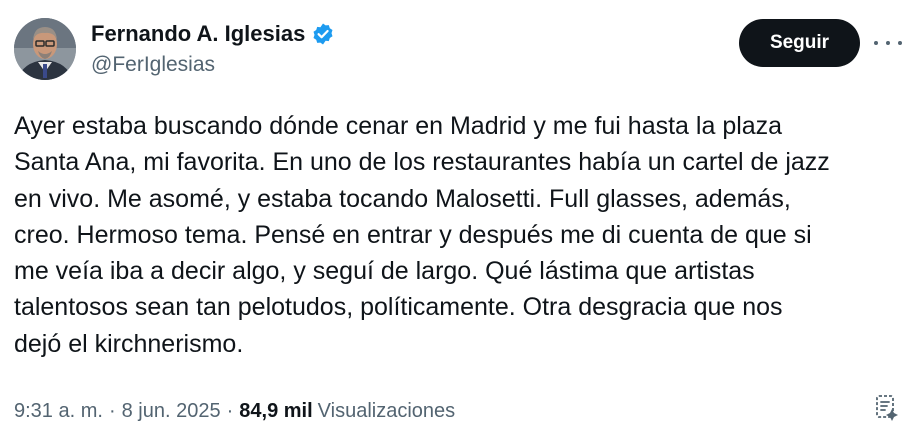 The image size is (912, 442). Describe the element at coordinates (276, 411) in the screenshot. I see `views-count: 84,9 mil` at that location.